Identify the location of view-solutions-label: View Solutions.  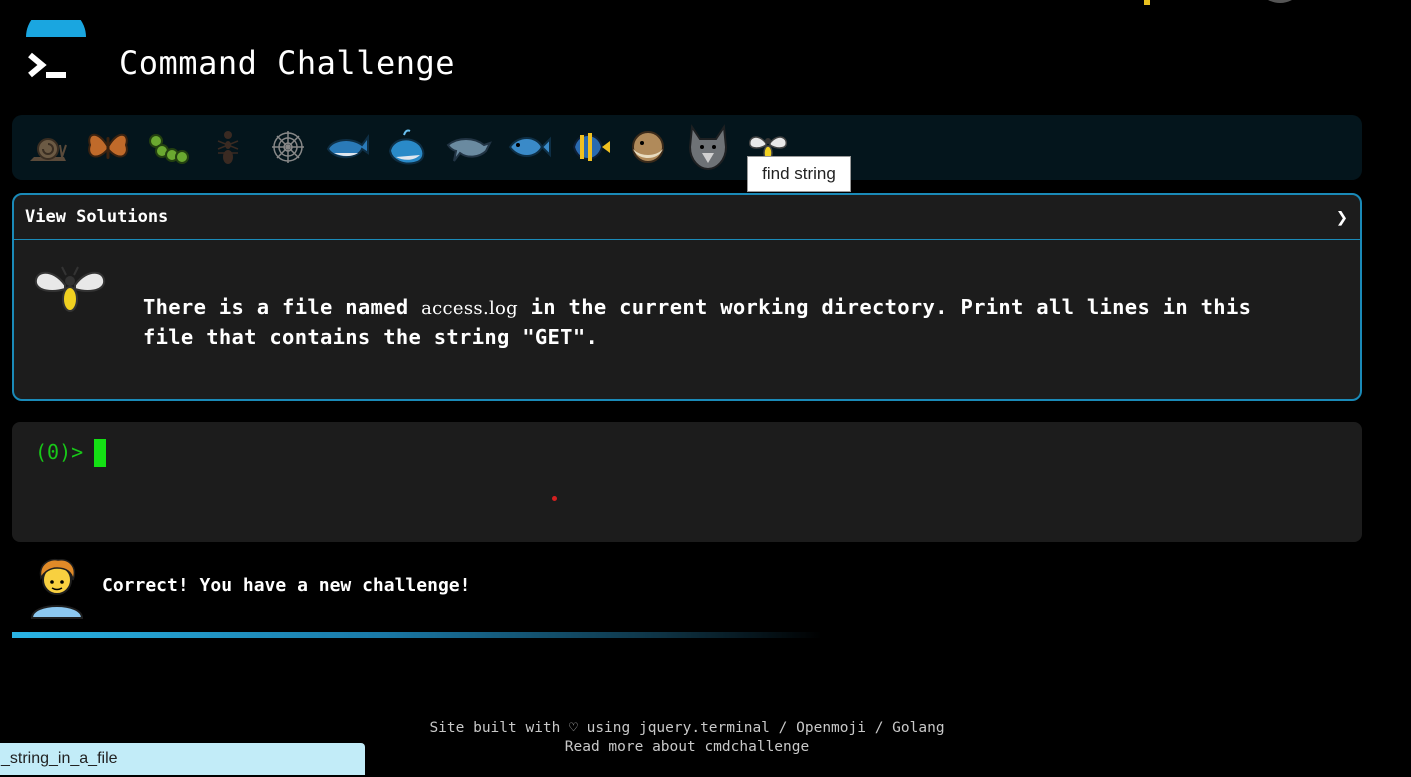
(97, 217).